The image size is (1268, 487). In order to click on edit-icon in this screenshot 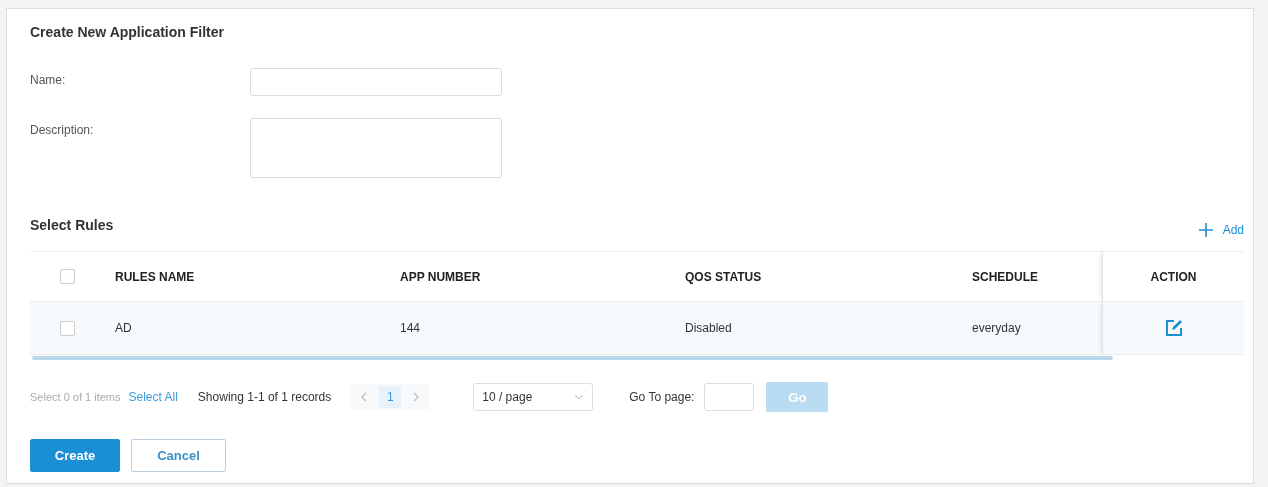, I will do `click(1173, 328)`.